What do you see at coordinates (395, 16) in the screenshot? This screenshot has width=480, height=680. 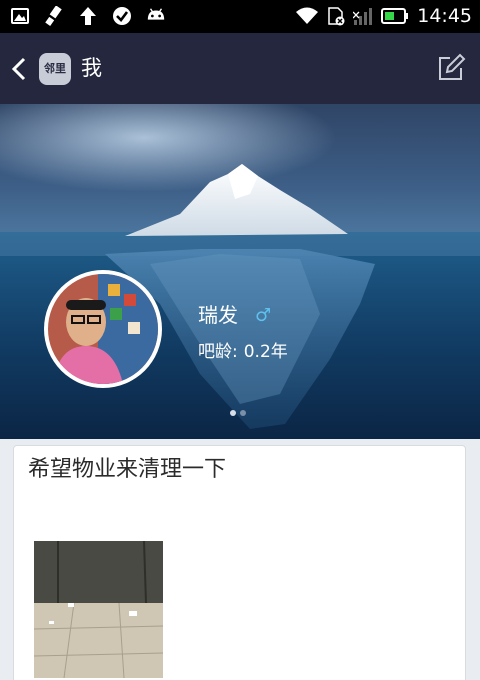 I see `battery-icon` at bounding box center [395, 16].